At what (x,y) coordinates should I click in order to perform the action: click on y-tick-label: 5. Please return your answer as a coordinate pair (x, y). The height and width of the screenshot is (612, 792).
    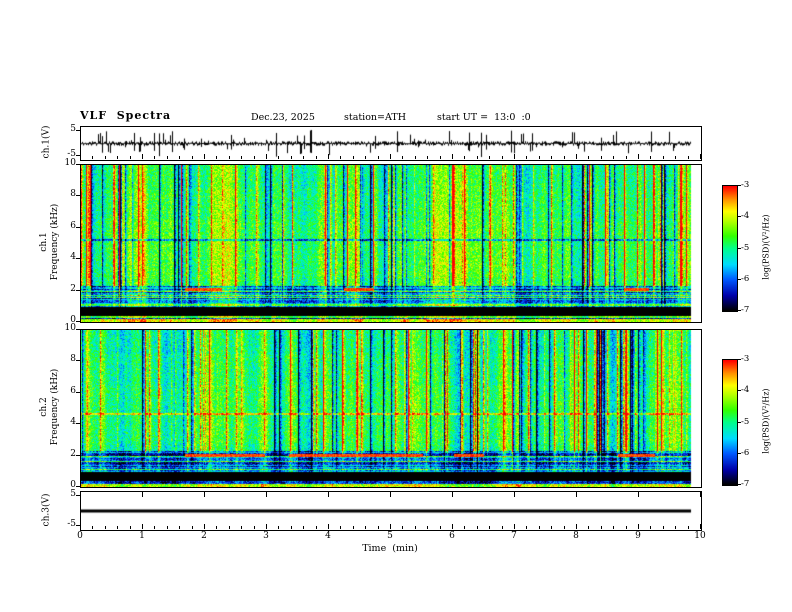
    Looking at the image, I should click on (73, 494).